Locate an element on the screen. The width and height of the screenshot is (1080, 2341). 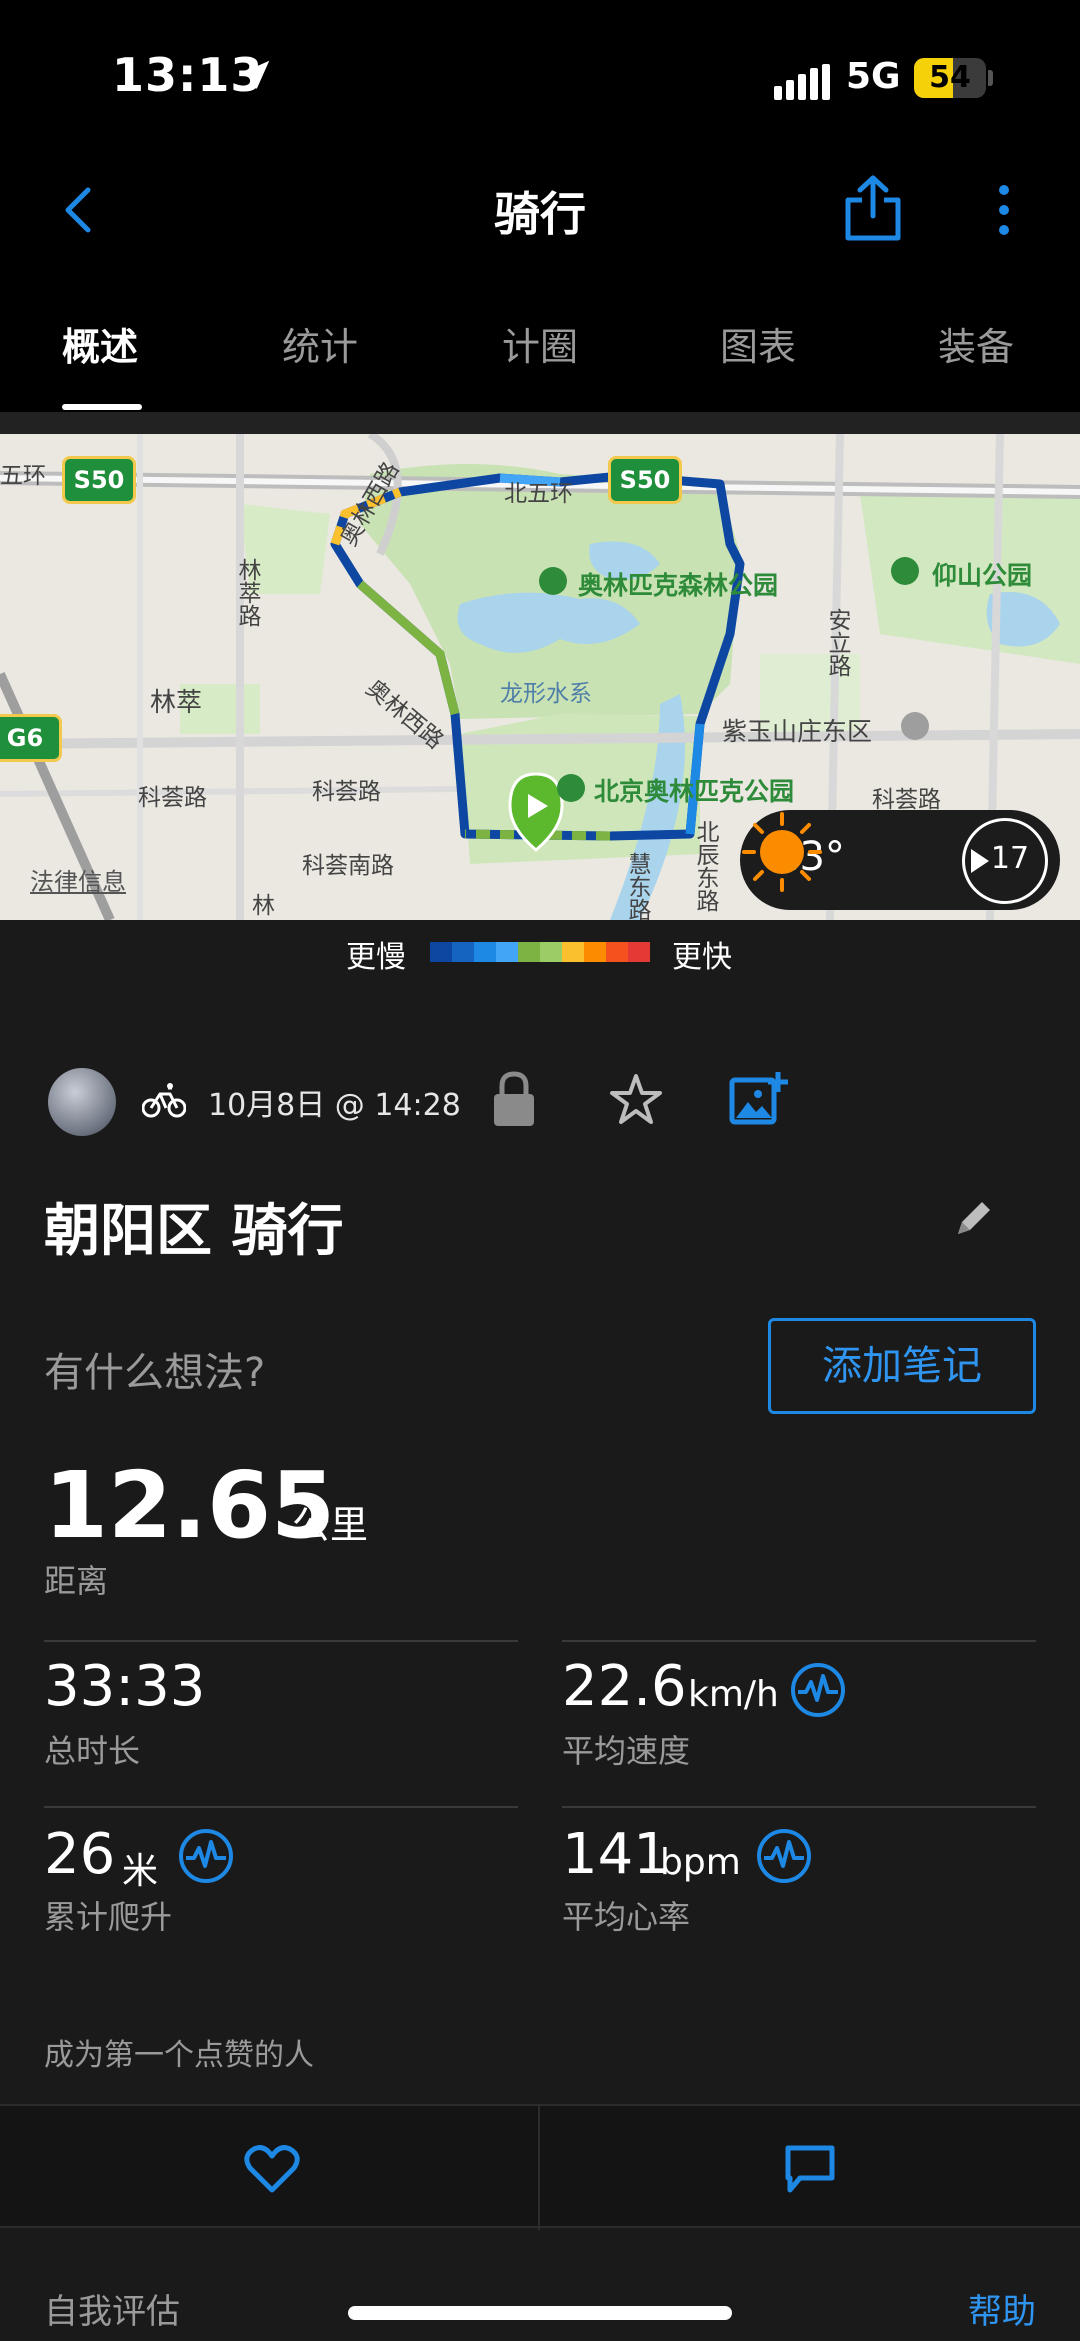
comment-button is located at coordinates (810, 2169).